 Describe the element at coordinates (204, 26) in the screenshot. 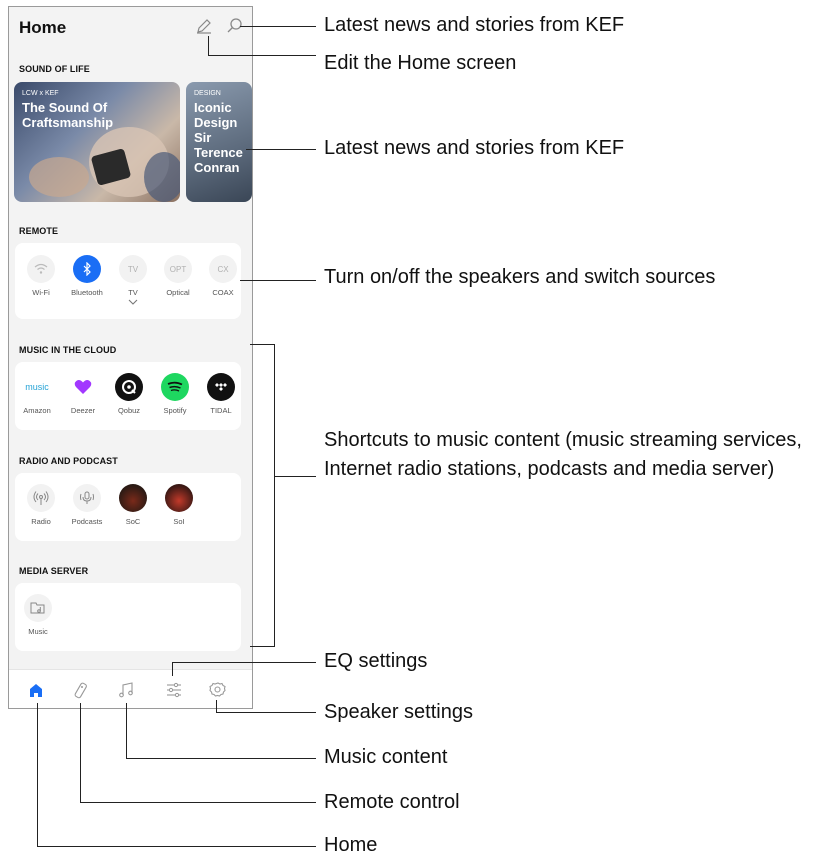

I see `pencil-icon` at that location.